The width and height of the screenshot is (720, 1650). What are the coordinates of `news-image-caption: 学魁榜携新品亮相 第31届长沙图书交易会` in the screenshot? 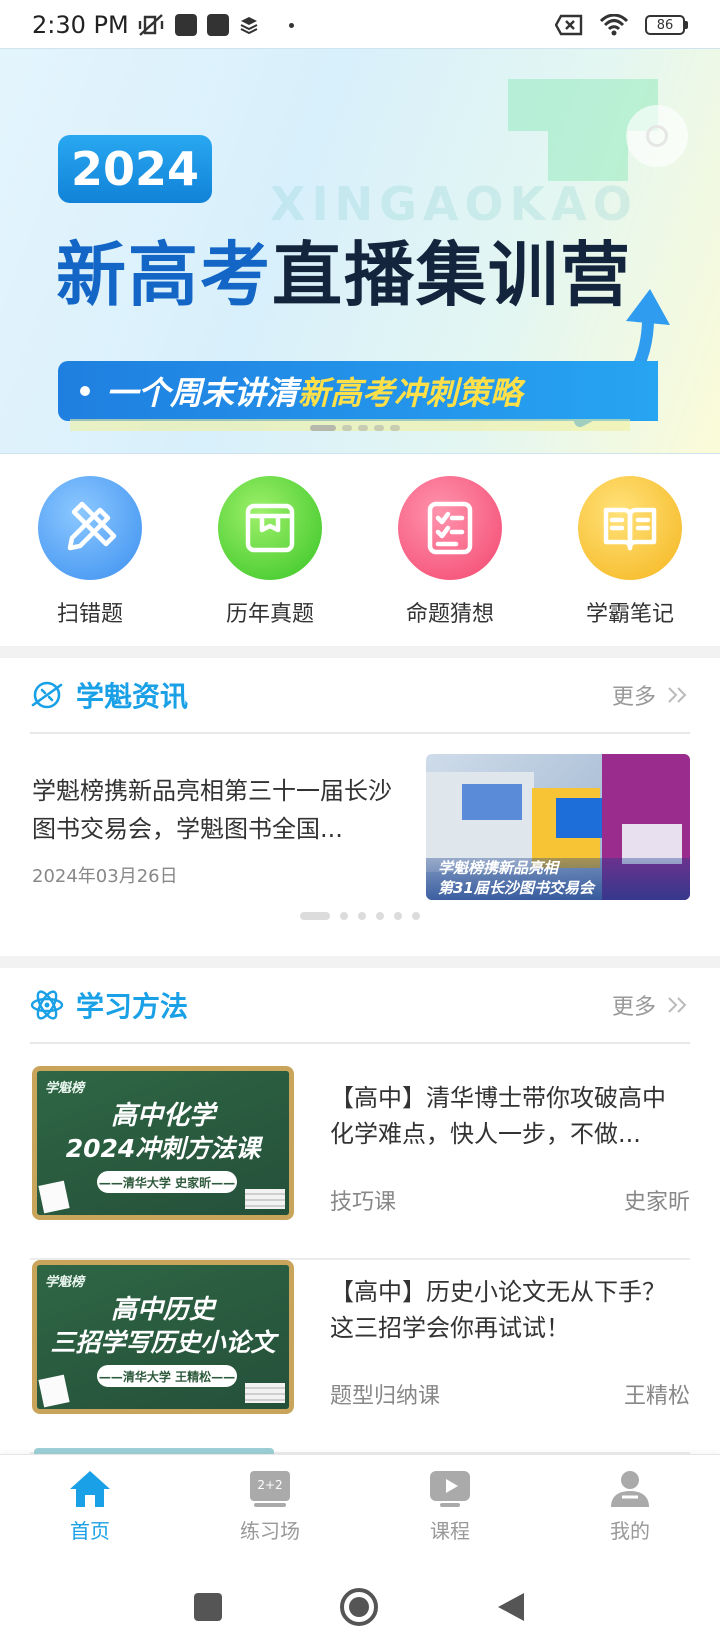 It's located at (558, 879).